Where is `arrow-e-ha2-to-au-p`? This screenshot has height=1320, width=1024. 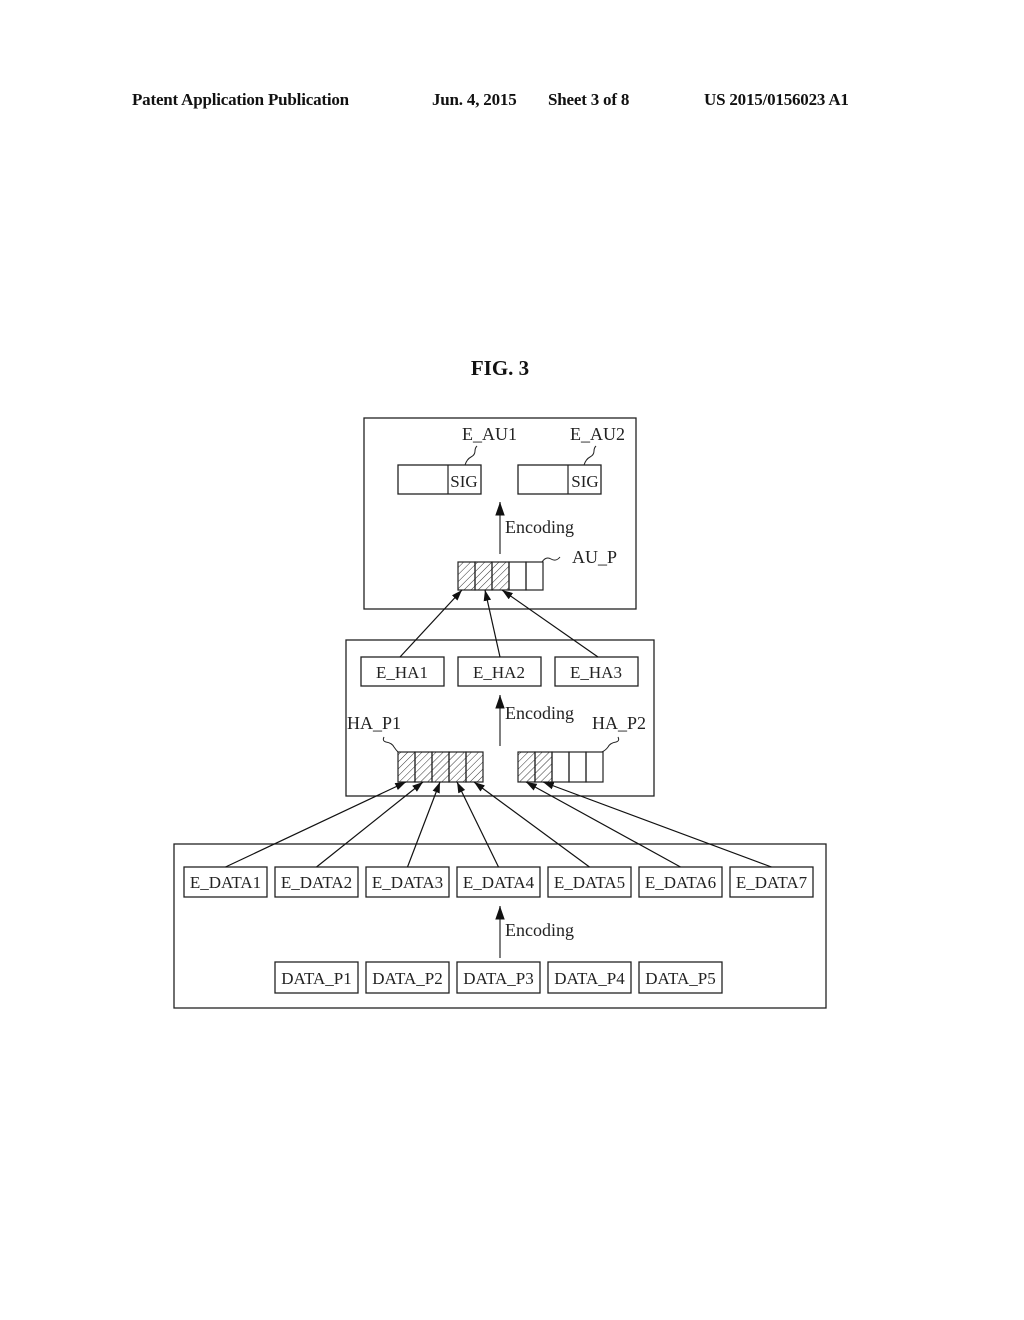 arrow-e-ha2-to-au-p is located at coordinates (492, 623).